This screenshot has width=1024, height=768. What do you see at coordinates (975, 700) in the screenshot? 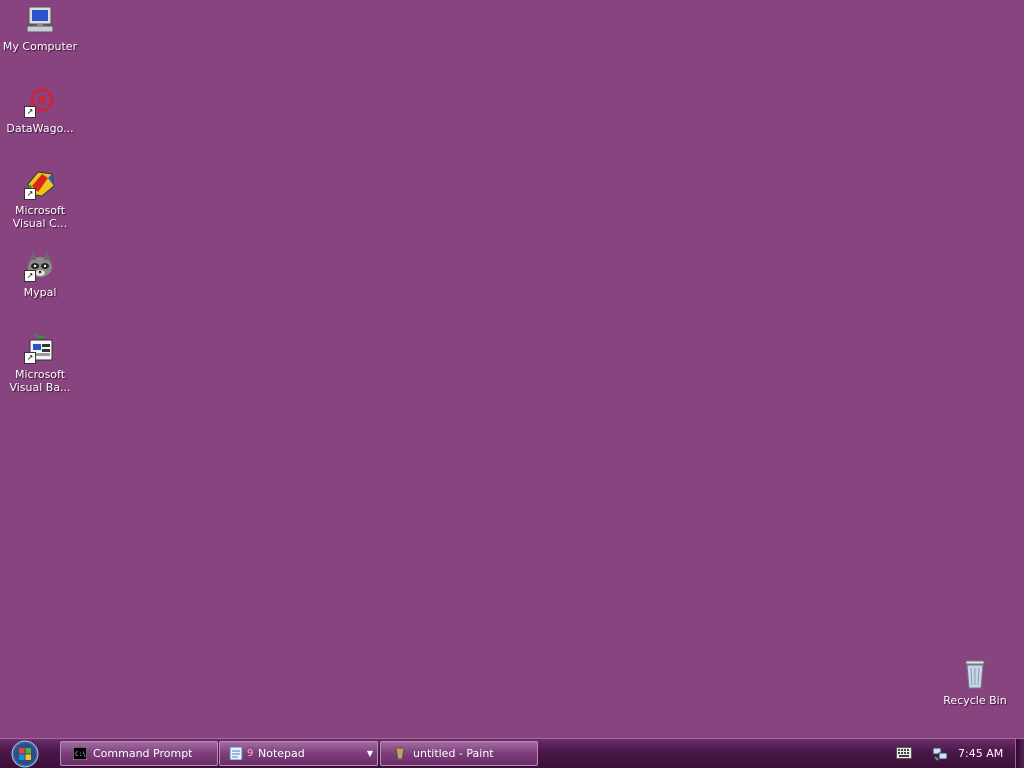
I see `desktop-icon-label: Recycle Bin` at bounding box center [975, 700].